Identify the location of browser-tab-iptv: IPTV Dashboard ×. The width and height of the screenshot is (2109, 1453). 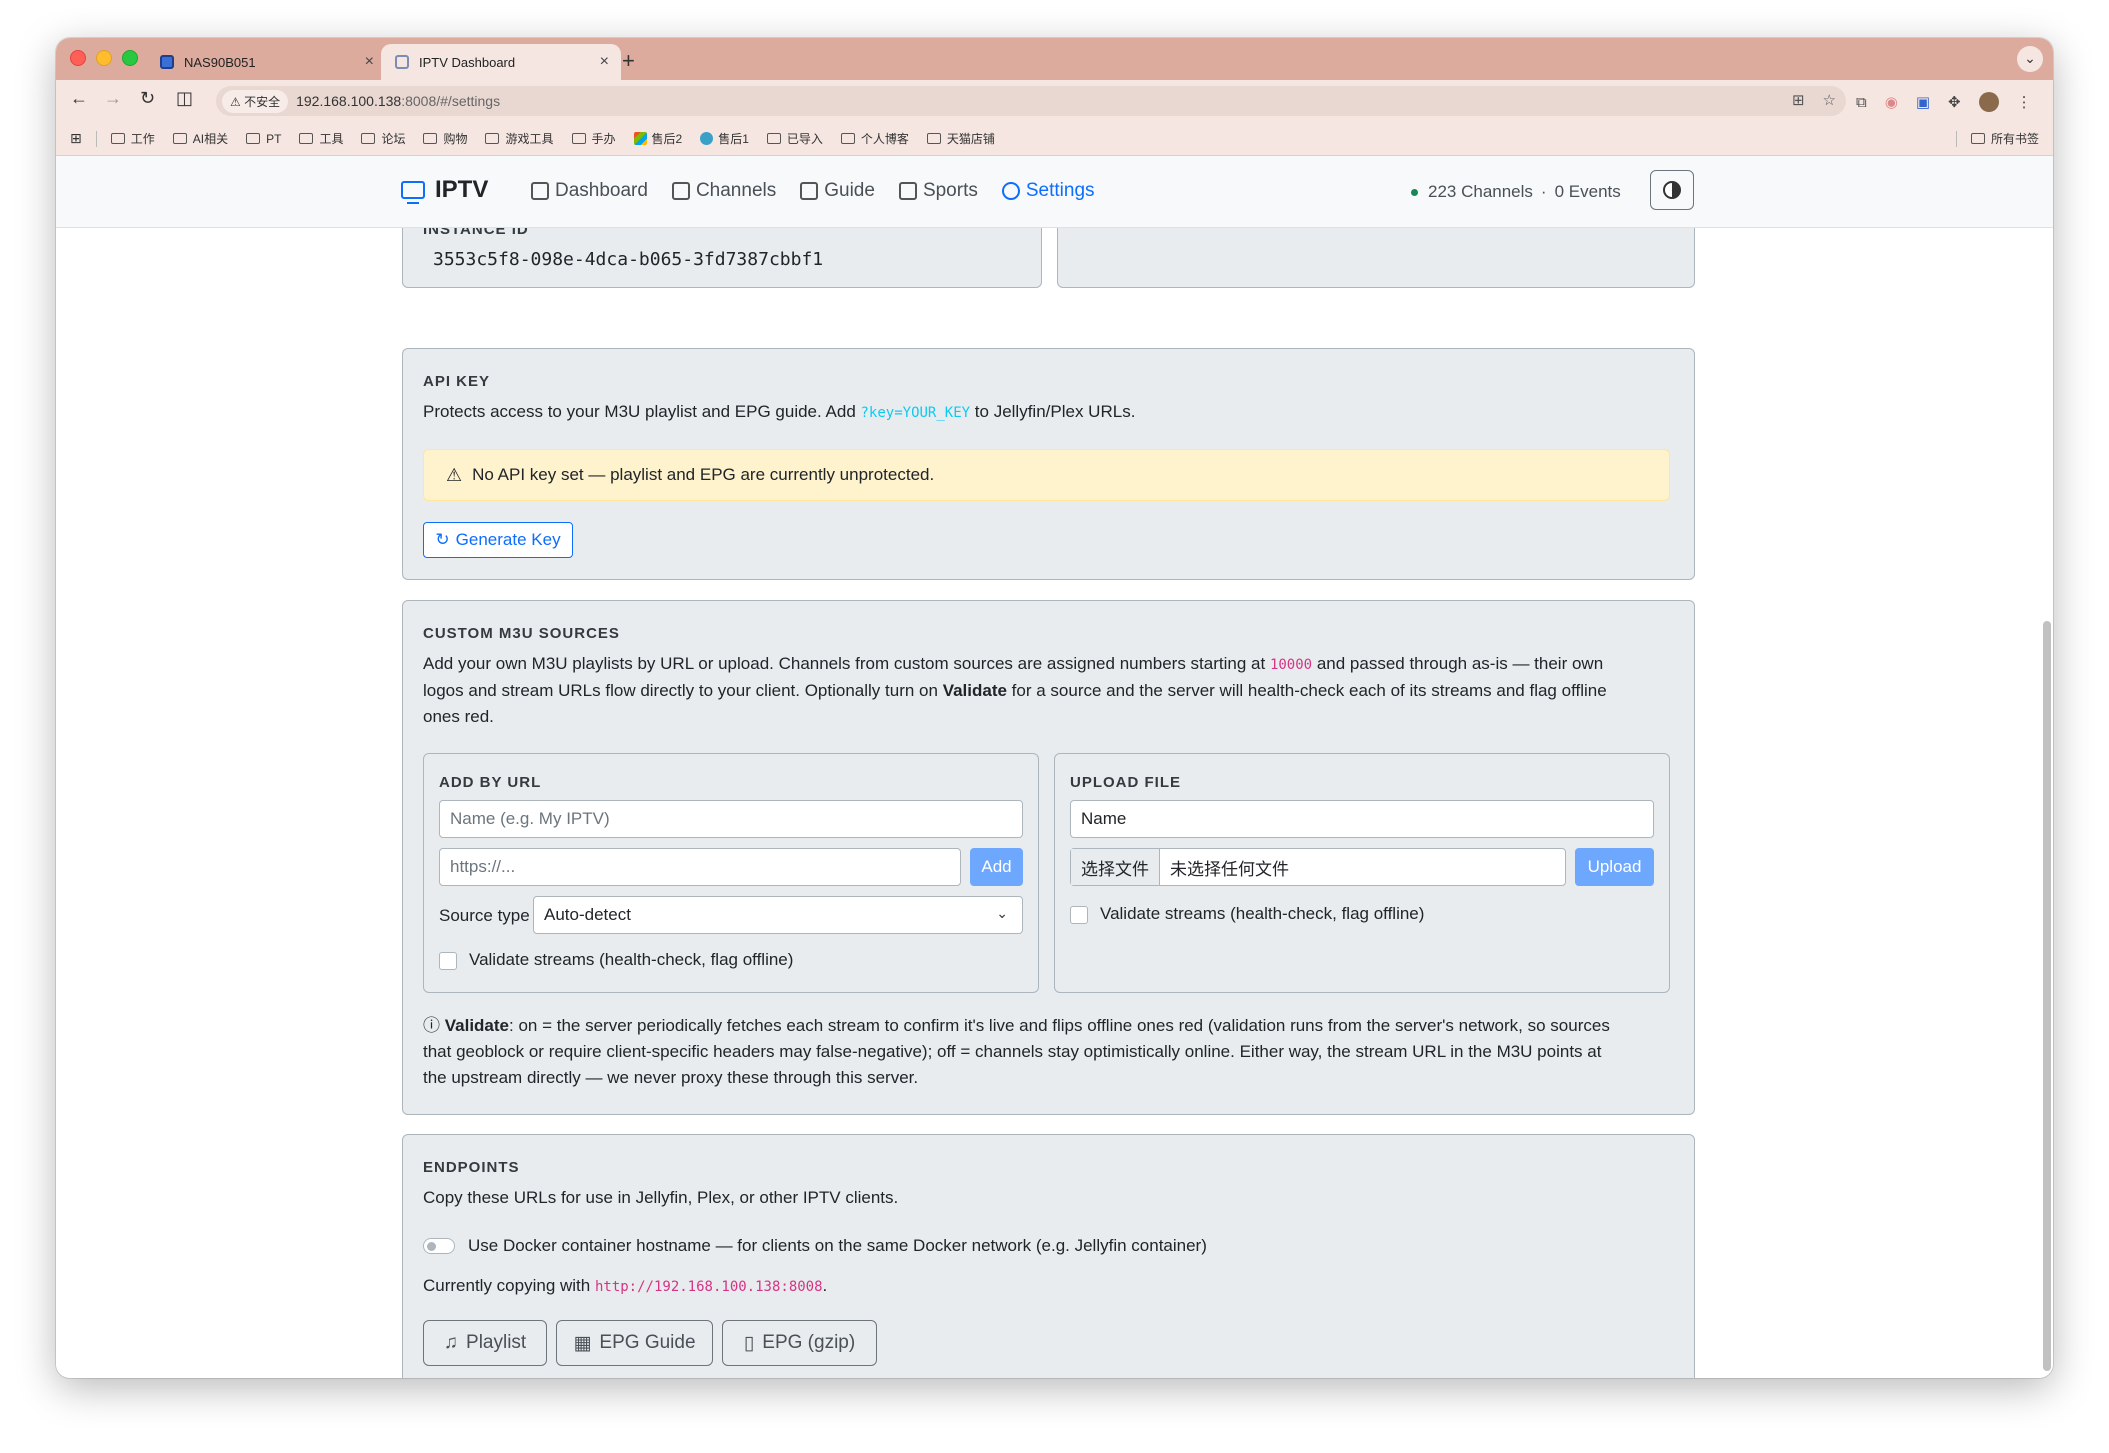
(501, 62).